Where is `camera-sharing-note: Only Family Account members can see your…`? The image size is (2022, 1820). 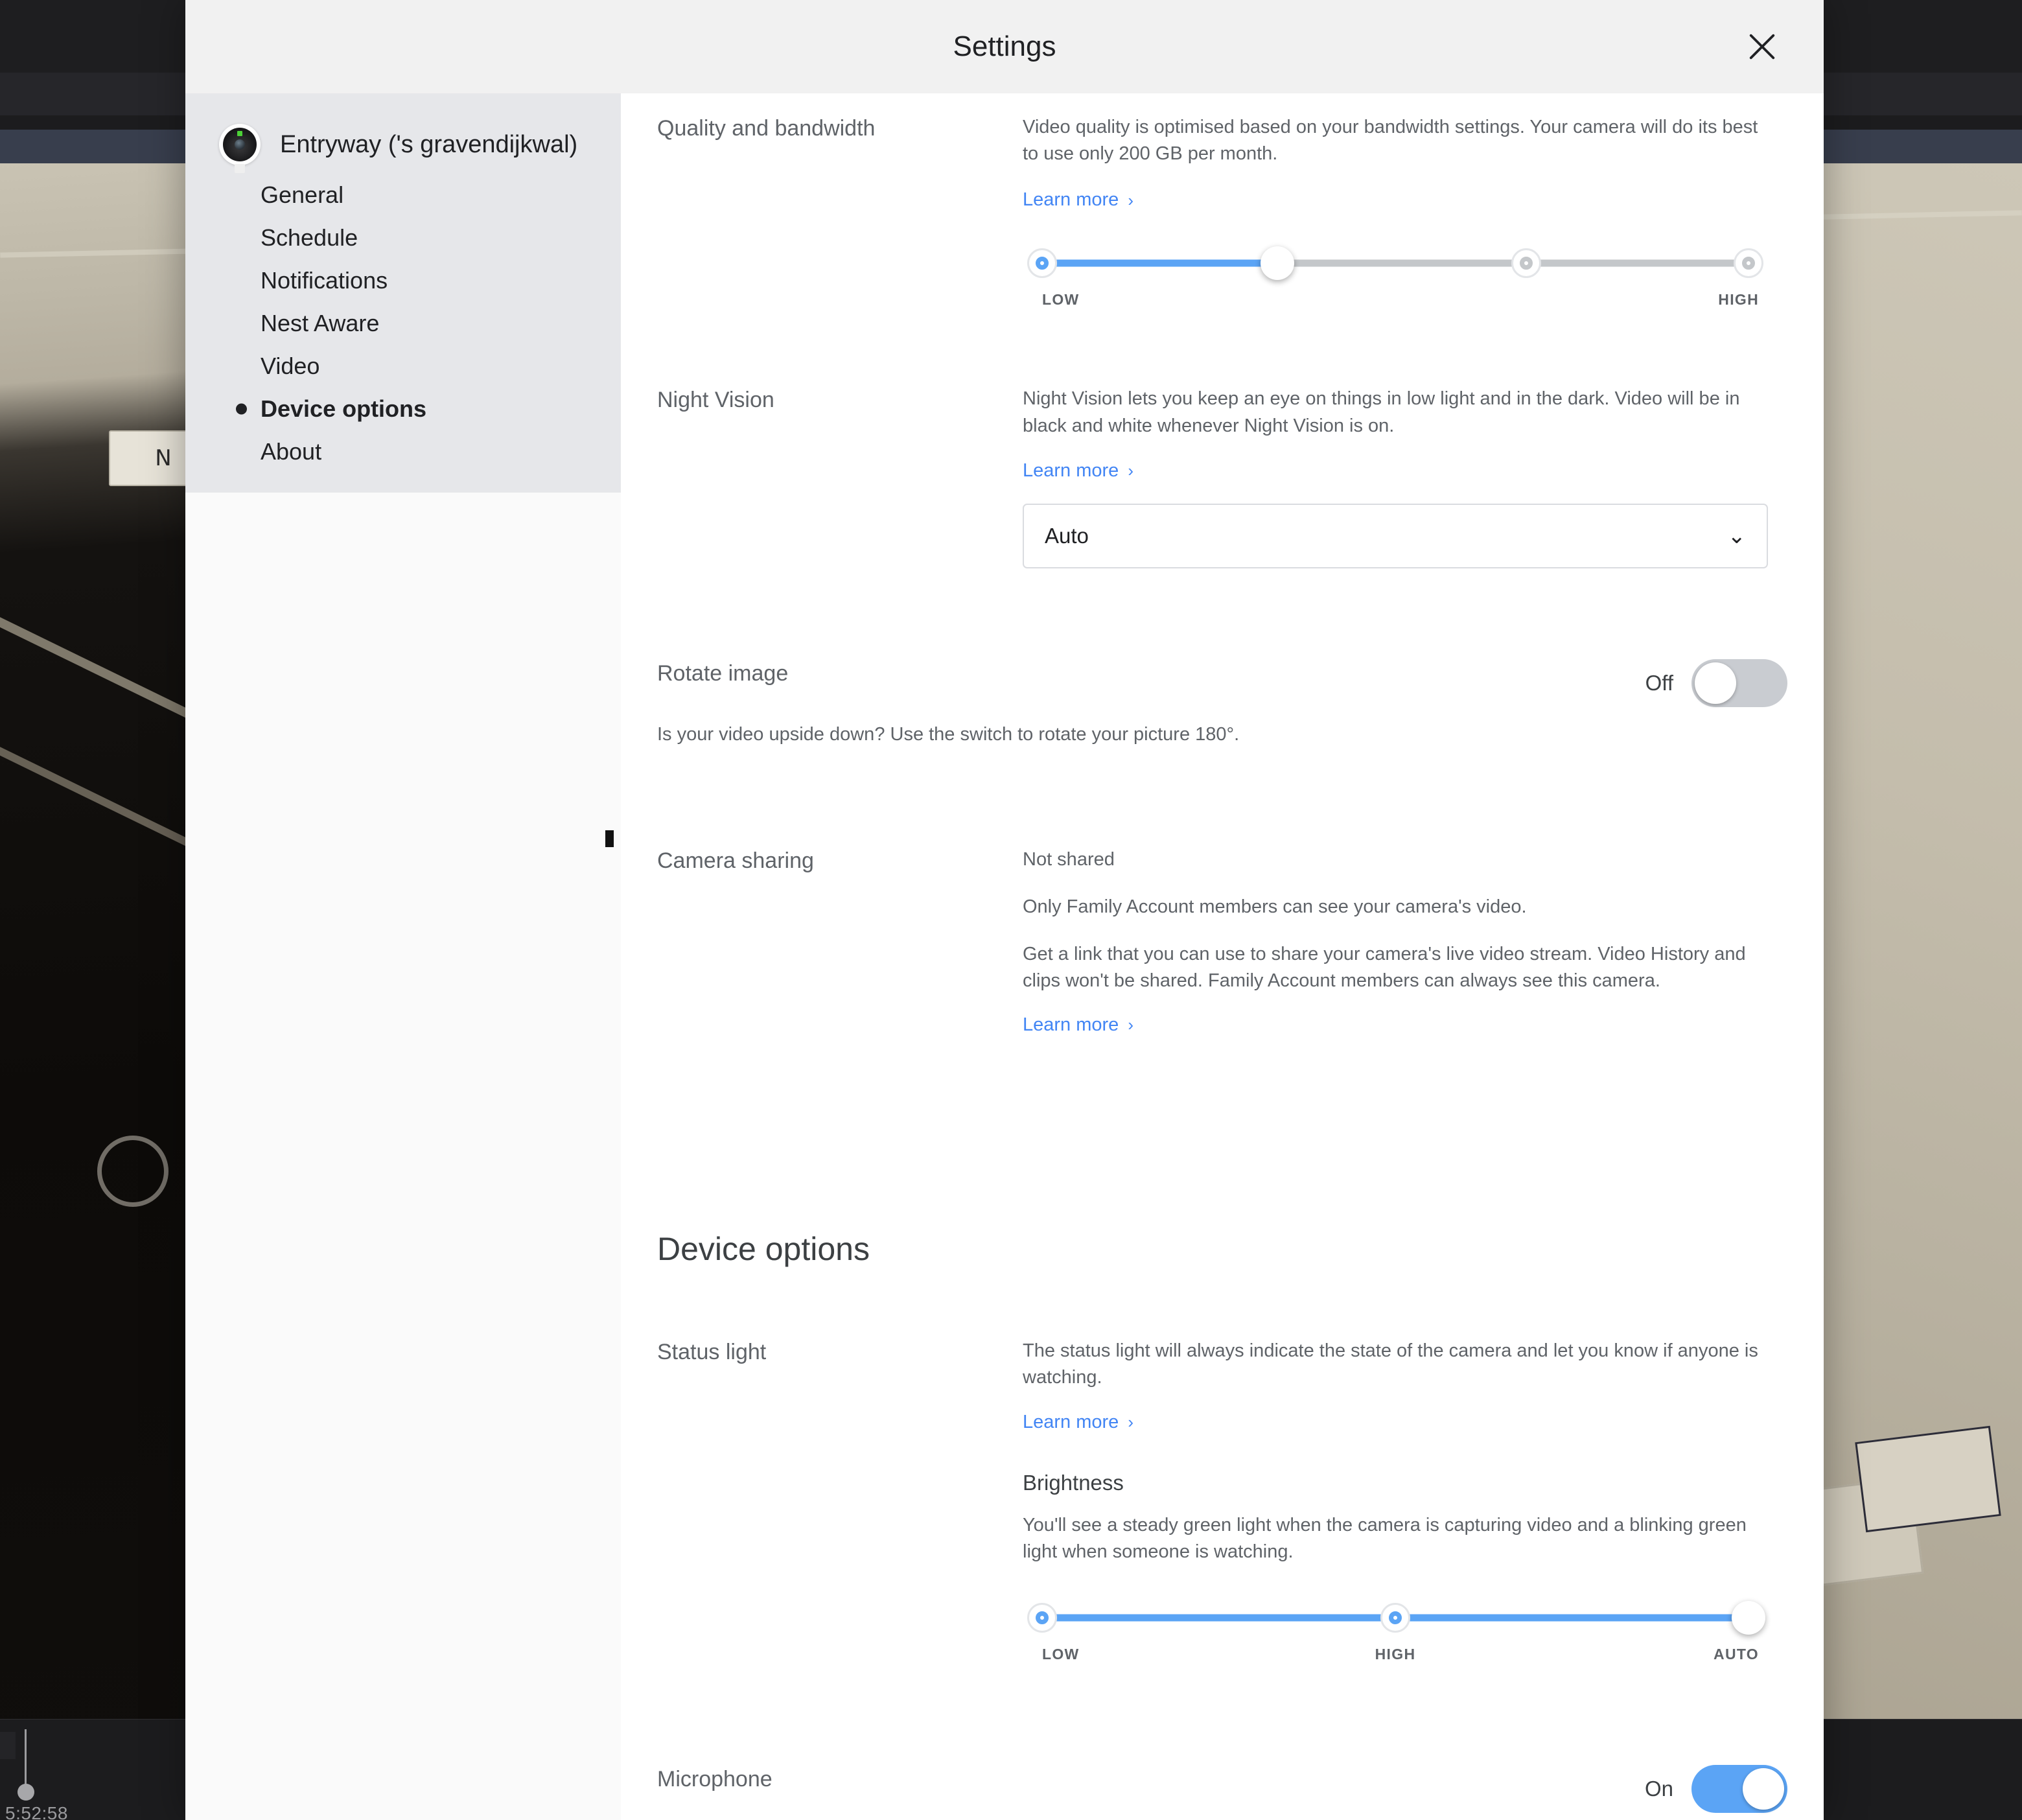 camera-sharing-note: Only Family Account members can see your… is located at coordinates (1275, 907).